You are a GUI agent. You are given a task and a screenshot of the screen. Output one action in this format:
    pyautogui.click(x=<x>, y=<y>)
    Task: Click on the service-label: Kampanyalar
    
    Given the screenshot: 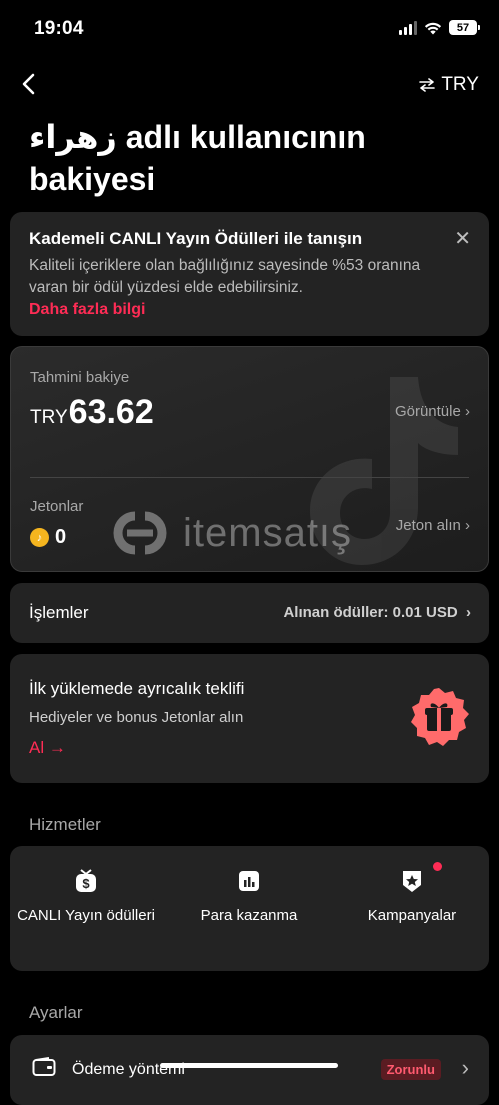 What is the action you would take?
    pyautogui.click(x=412, y=915)
    